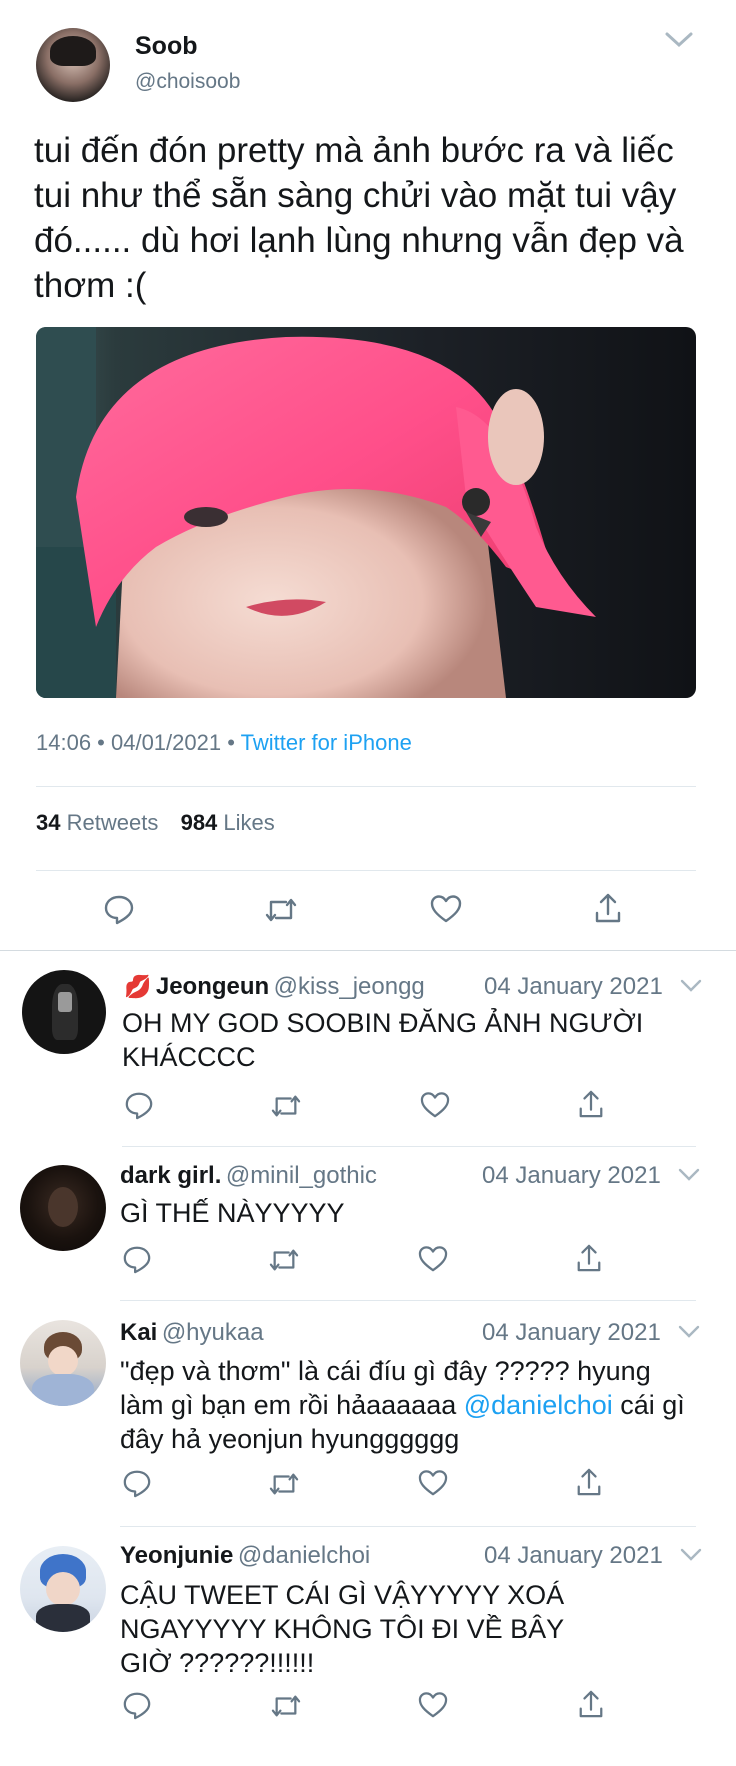 Image resolution: width=736 pixels, height=1766 pixels. I want to click on tweet-time: 14:06 • 04/01/2021 •, so click(135, 742).